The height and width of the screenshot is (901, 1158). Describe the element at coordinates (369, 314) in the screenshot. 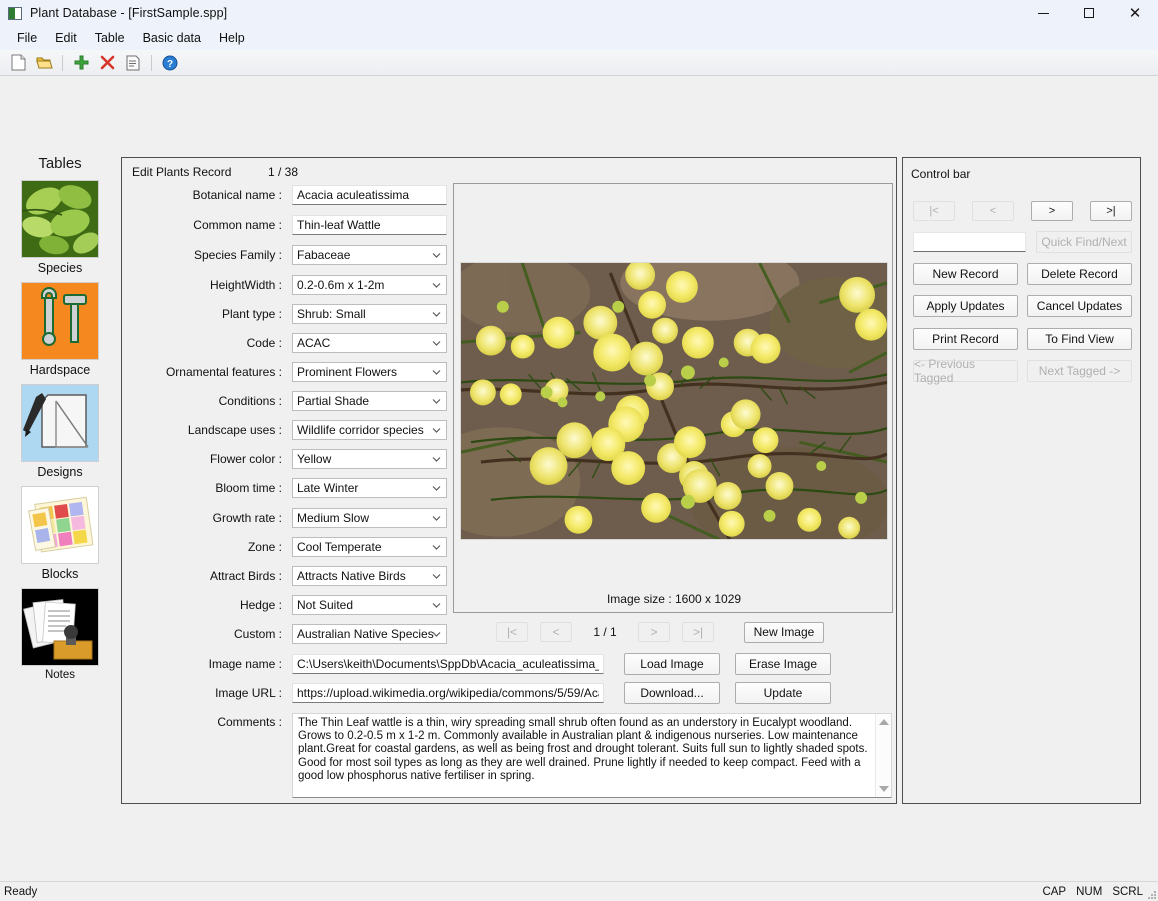

I see `combo-plant-type: Shrub: Small` at that location.